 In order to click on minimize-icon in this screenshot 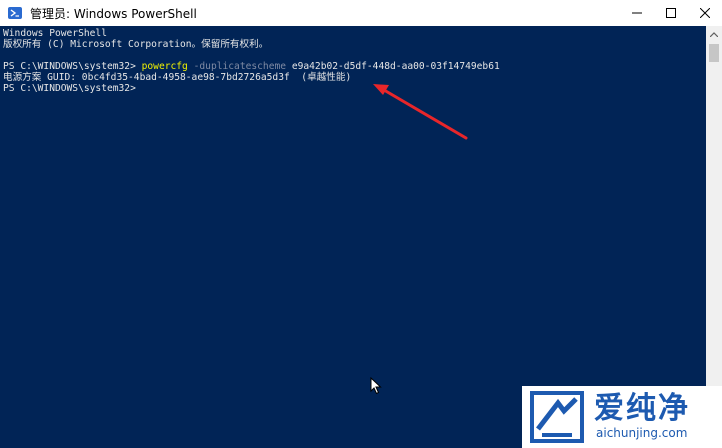, I will do `click(637, 13)`.